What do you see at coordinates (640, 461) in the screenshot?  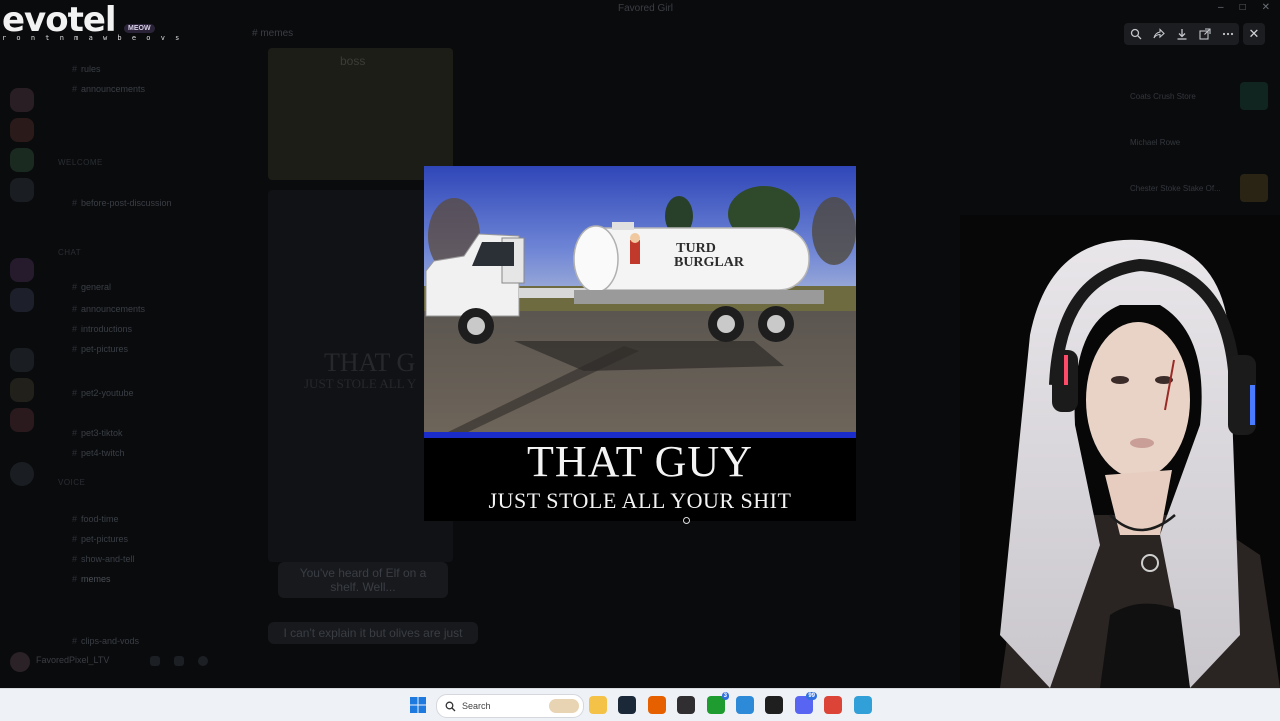 I see `meme-title: THAT GUY` at bounding box center [640, 461].